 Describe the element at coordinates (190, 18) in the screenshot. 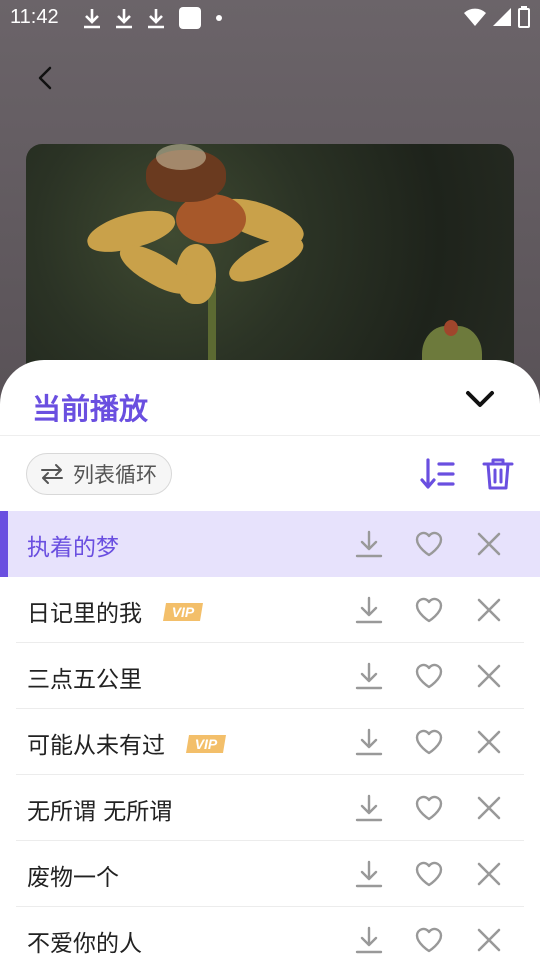

I see `app-square-icon` at that location.